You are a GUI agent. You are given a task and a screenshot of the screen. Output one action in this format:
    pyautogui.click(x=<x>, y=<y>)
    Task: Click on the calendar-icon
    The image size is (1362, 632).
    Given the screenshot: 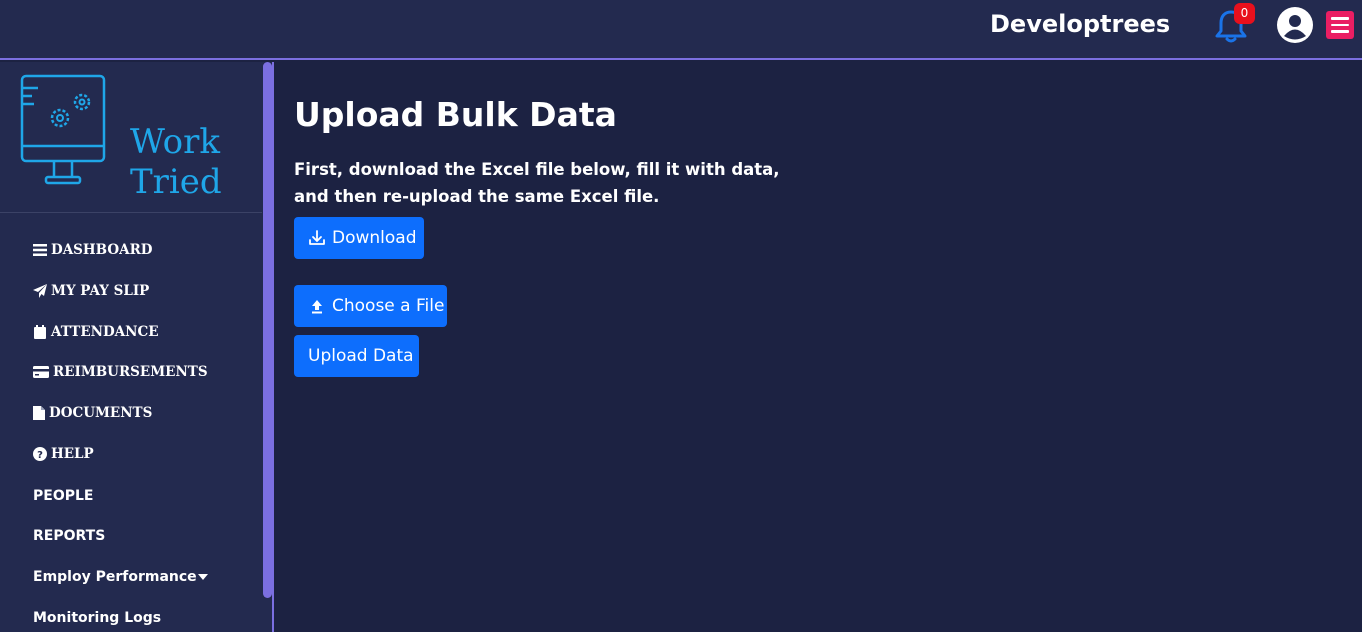 What is the action you would take?
    pyautogui.click(x=40, y=332)
    